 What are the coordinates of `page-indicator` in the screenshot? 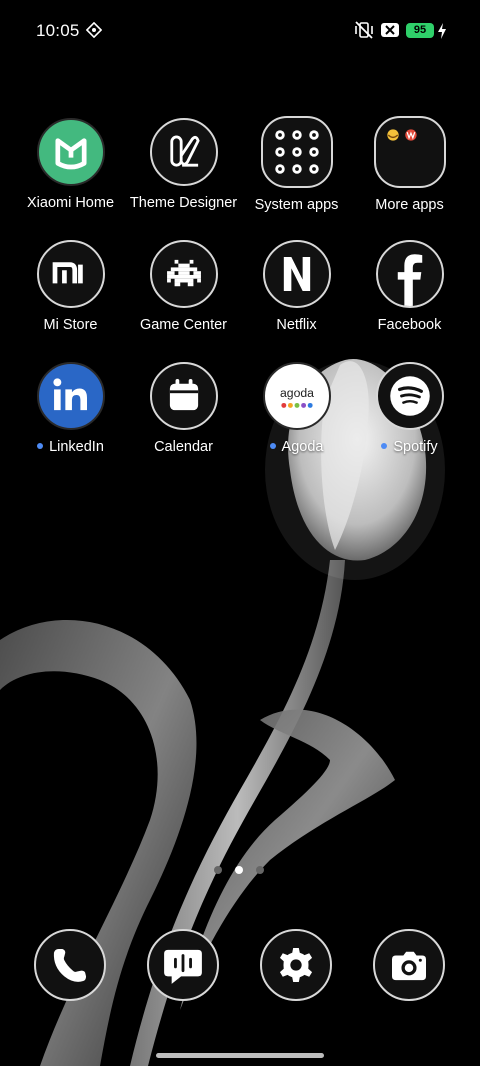 It's located at (241, 871).